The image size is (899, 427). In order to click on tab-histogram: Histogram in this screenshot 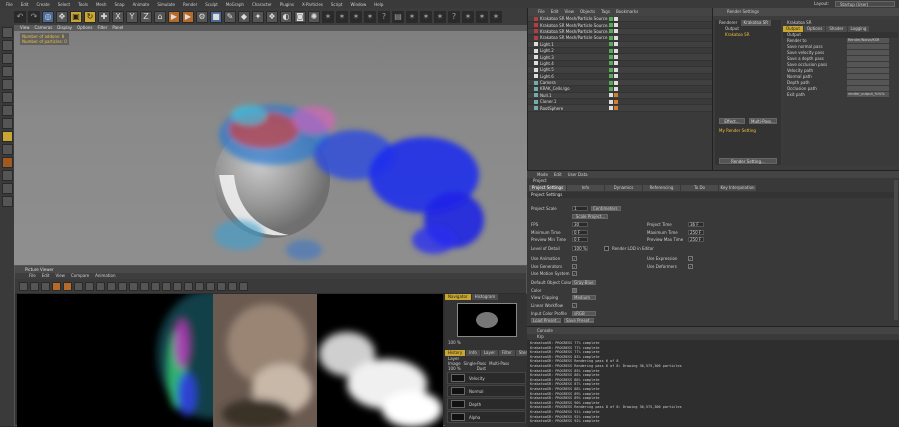, I will do `click(485, 297)`.